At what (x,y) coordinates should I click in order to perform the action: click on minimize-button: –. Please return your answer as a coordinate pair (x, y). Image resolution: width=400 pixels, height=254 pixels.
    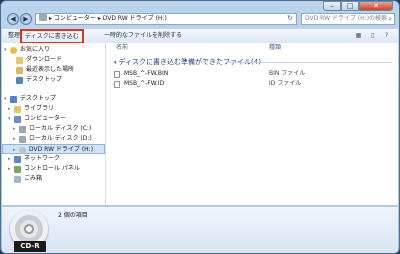
    Looking at the image, I should click on (332, 6).